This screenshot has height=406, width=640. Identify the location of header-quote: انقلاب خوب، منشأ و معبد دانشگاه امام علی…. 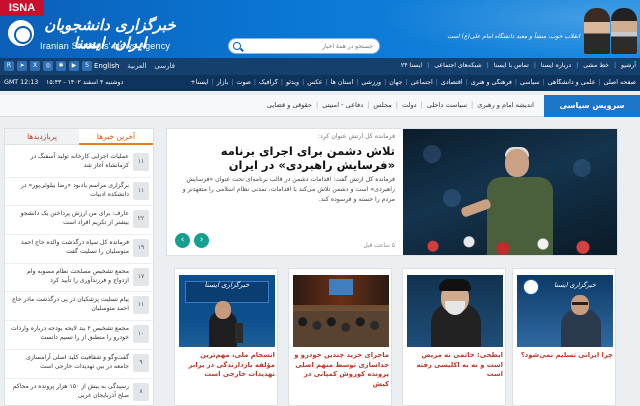
(513, 36).